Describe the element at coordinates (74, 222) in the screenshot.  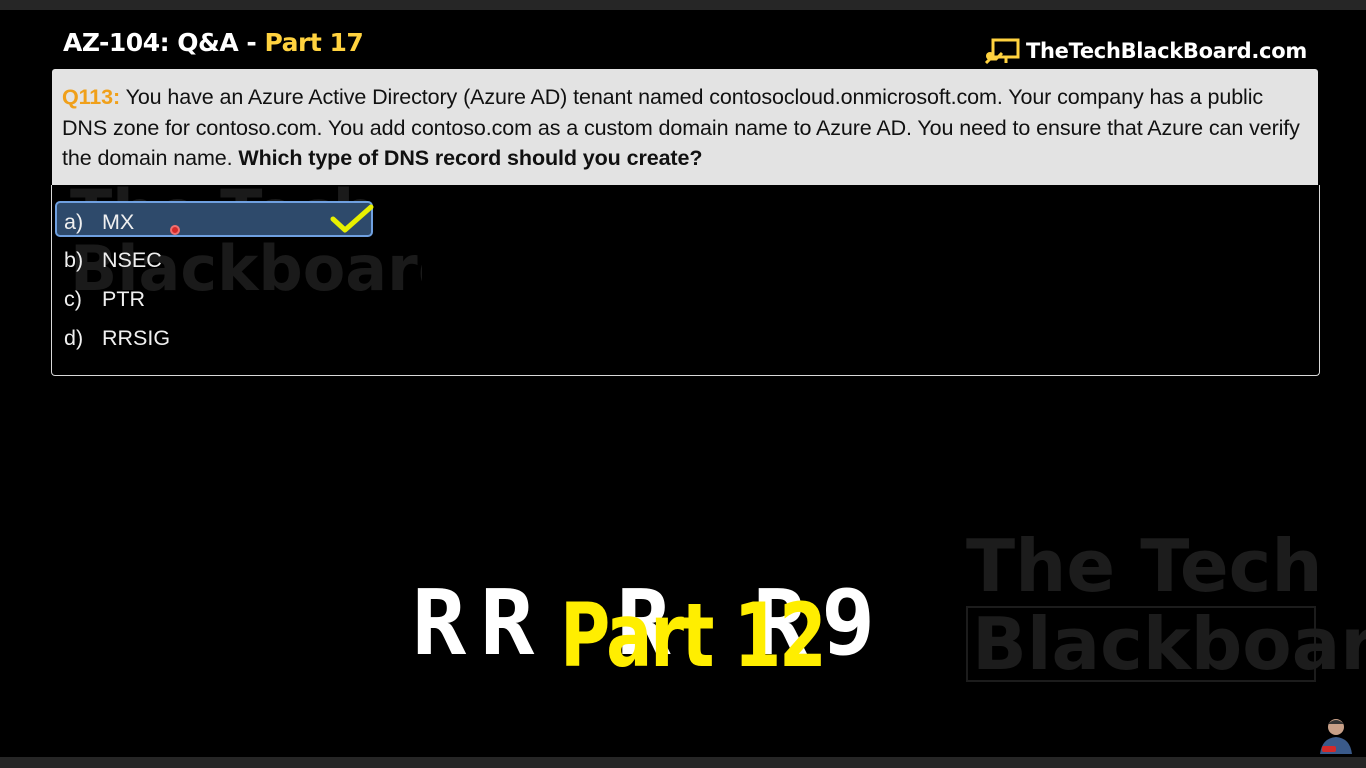
I see `option-letter: a)` at that location.